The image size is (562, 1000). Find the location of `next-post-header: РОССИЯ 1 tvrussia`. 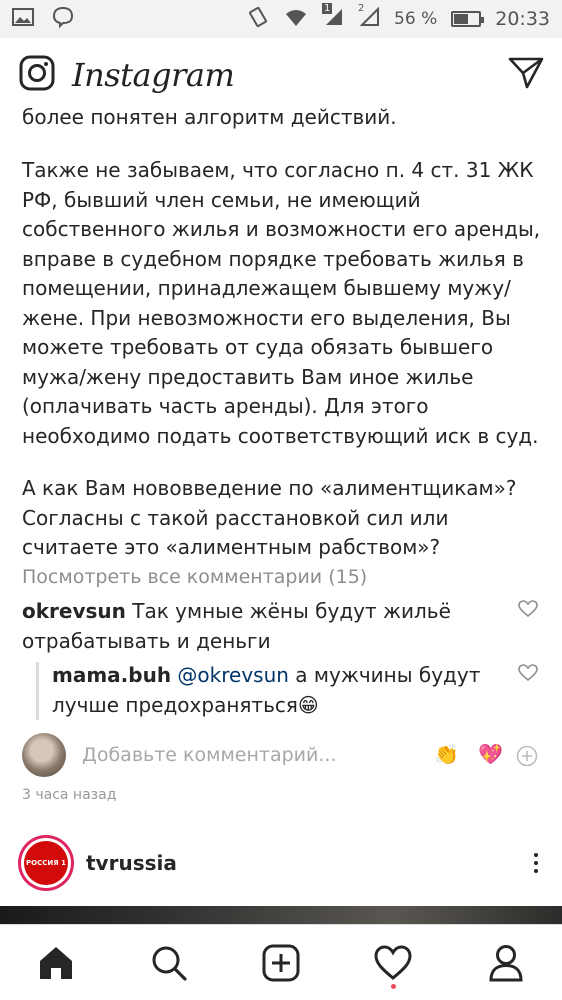

next-post-header: РОССИЯ 1 tvrussia is located at coordinates (280, 863).